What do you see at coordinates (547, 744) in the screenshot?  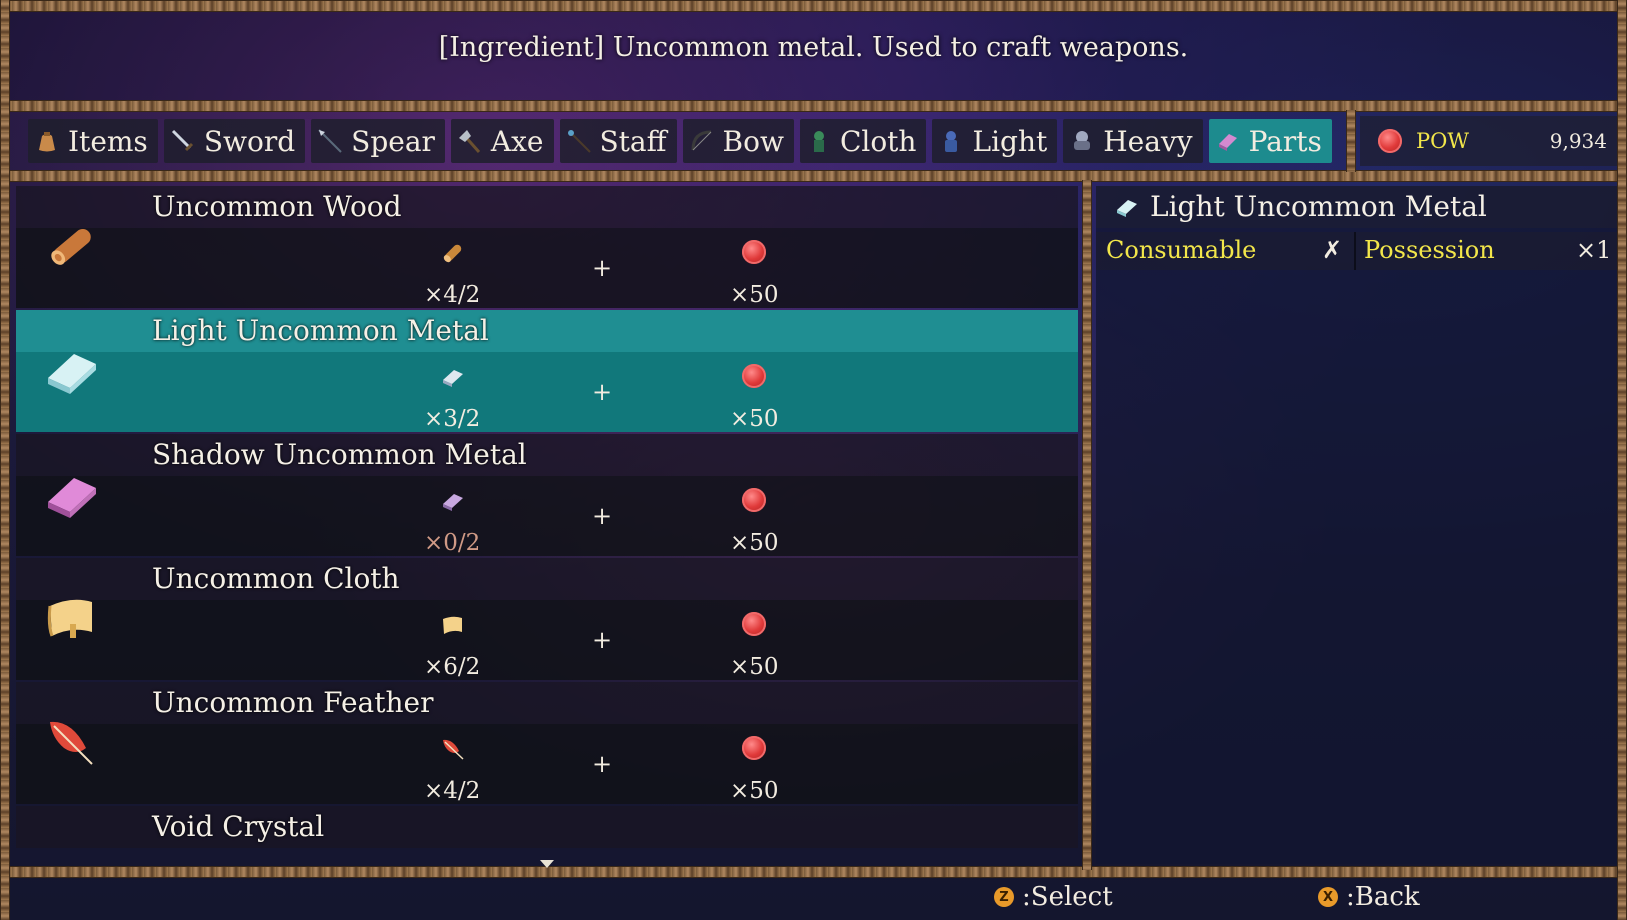 I see `recipe-row-uncommon-feather: Uncommon Feather ×4/2 + ×50` at bounding box center [547, 744].